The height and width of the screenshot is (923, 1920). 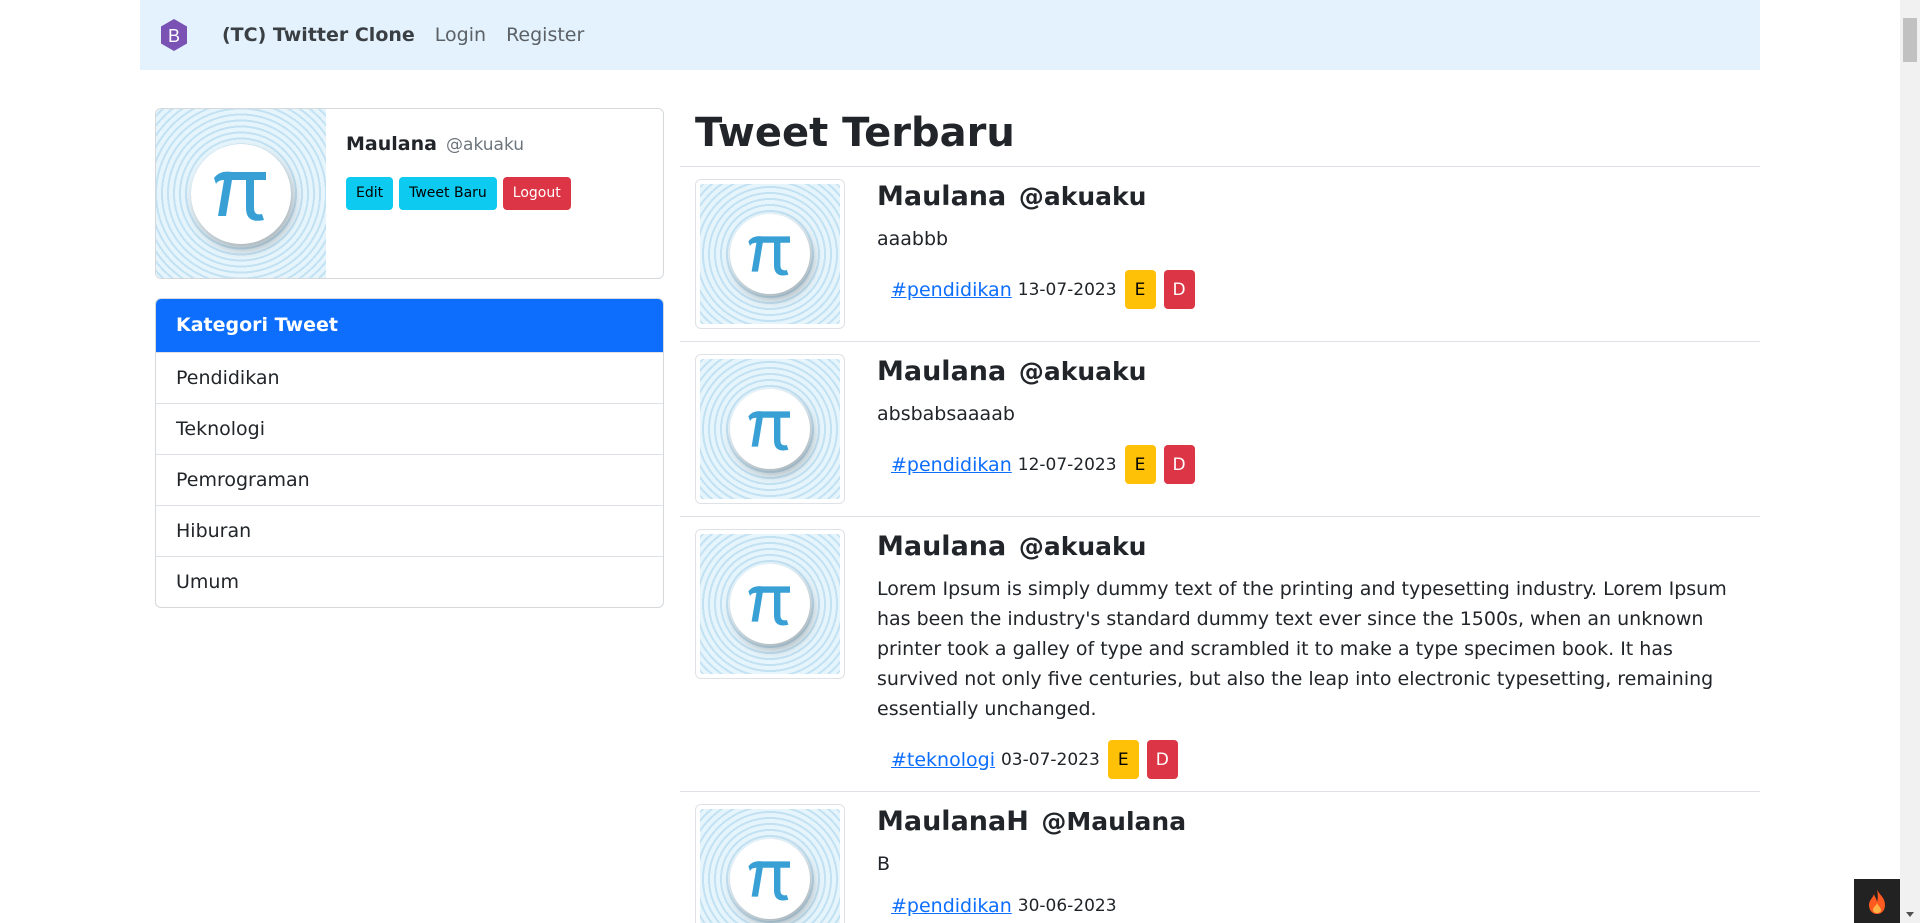 I want to click on profile-actions: Edit Tweet Baru Logout, so click(x=458, y=193).